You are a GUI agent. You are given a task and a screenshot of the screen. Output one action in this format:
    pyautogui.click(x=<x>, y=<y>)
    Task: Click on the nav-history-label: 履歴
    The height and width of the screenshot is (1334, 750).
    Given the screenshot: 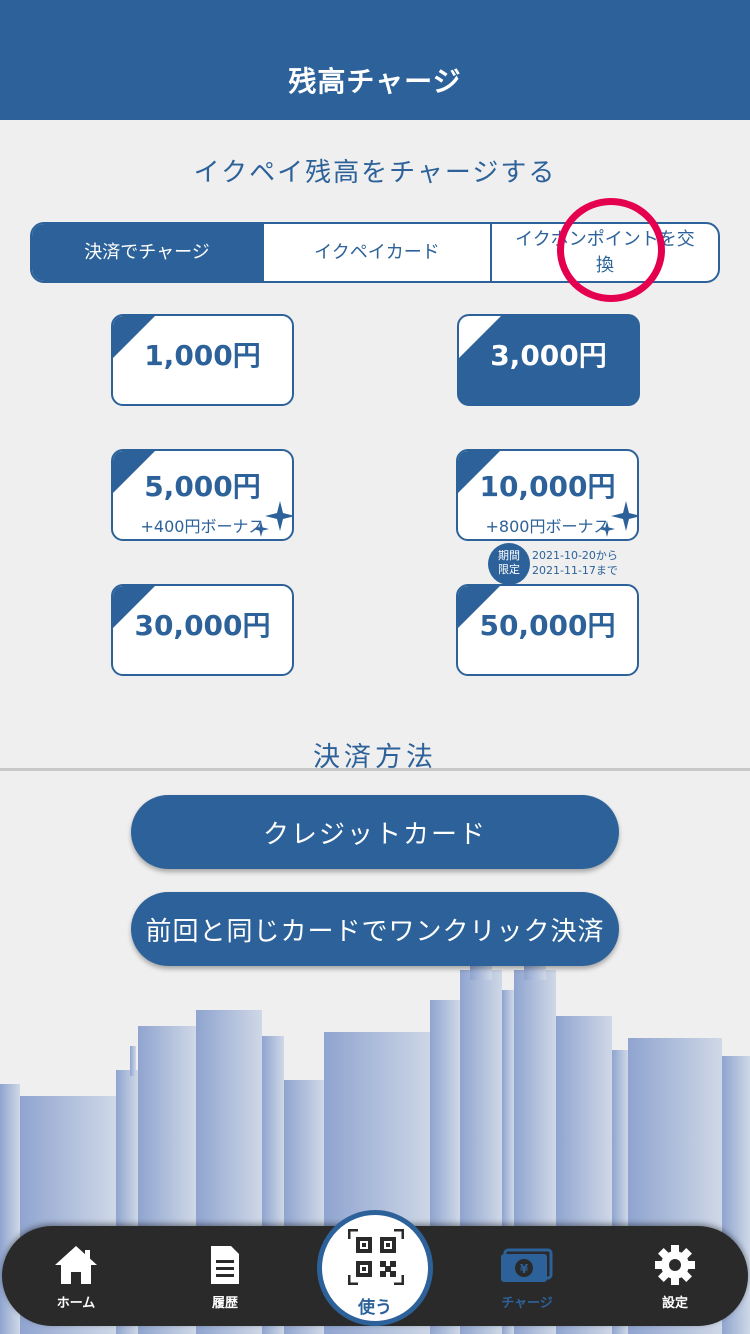 What is the action you would take?
    pyautogui.click(x=224, y=1303)
    